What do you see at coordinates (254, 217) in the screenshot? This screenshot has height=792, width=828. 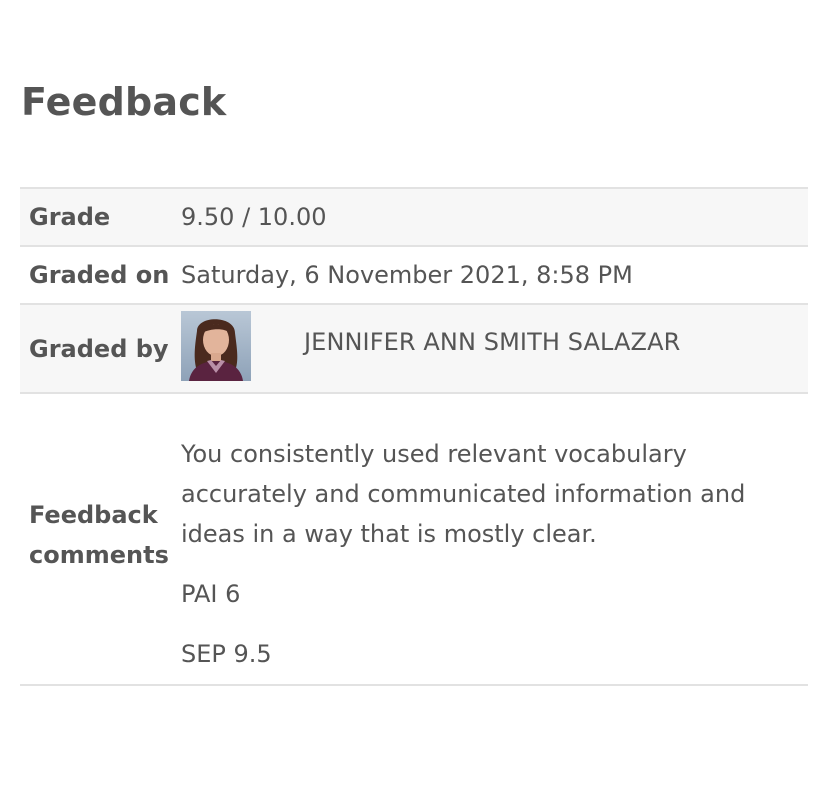 I see `grade-value: 9.50 / 10.00` at bounding box center [254, 217].